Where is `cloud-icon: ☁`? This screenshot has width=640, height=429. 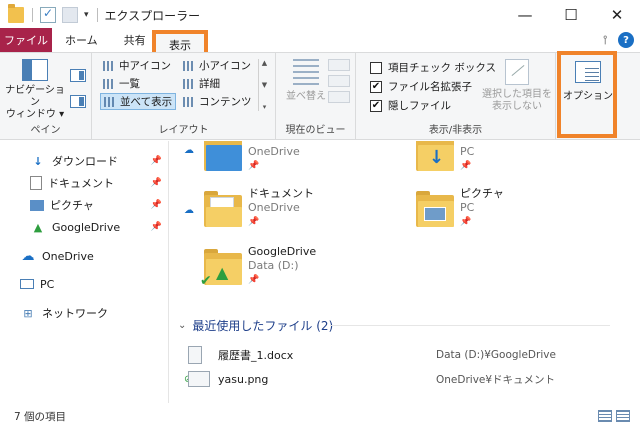
cloud-icon: ☁ is located at coordinates (28, 256).